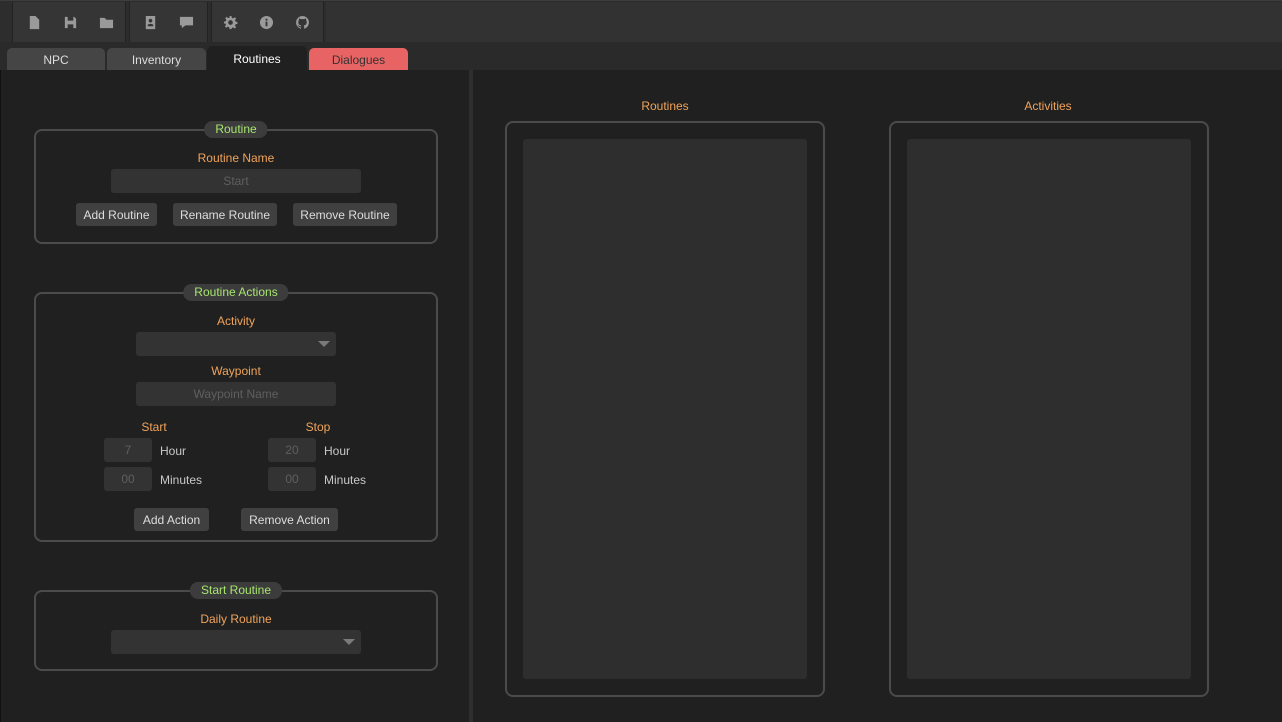 This screenshot has height=722, width=1282. What do you see at coordinates (116, 214) in the screenshot?
I see `add-routine-button: Add Routine` at bounding box center [116, 214].